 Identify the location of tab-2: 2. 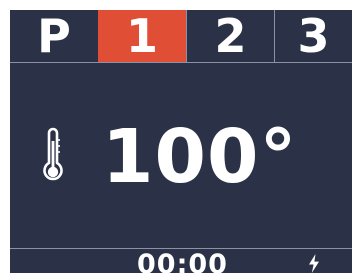
(230, 36).